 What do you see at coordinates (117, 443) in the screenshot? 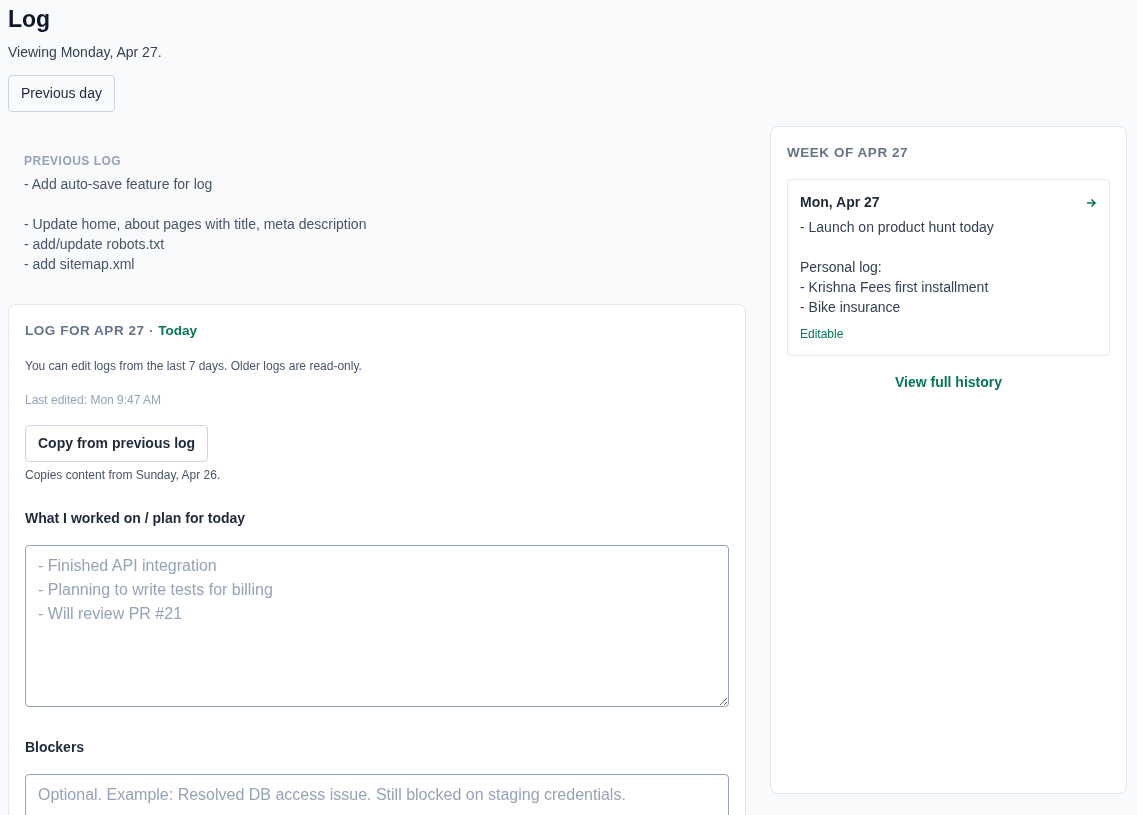
I see `copy-previous-button: Copy from previous log` at bounding box center [117, 443].